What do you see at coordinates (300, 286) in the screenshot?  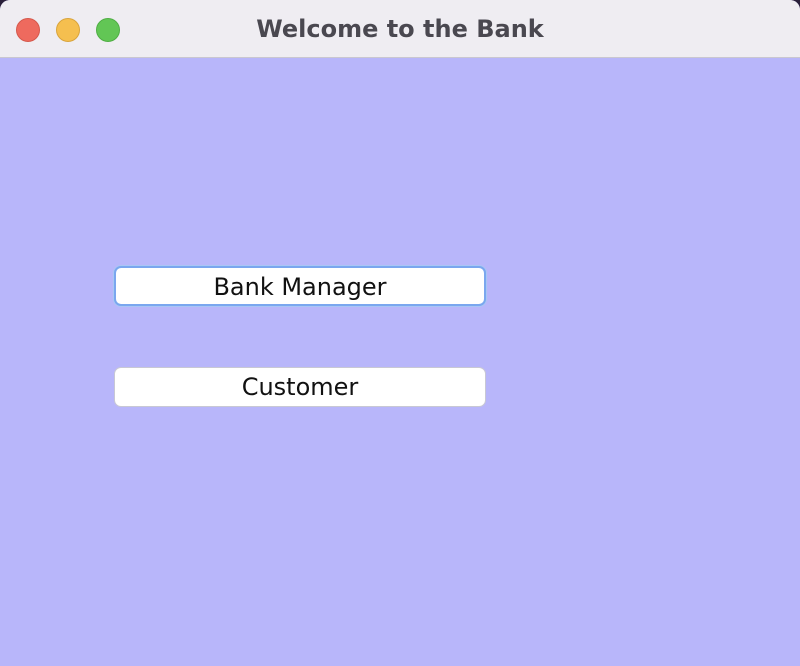 I see `bank-manager-button: Bank Manager` at bounding box center [300, 286].